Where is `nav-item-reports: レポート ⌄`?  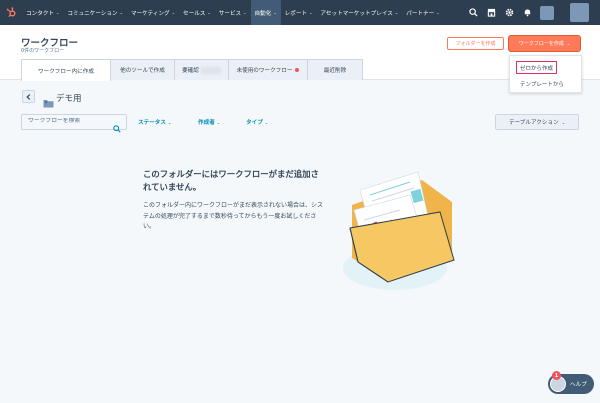 nav-item-reports: レポート ⌄ is located at coordinates (299, 12).